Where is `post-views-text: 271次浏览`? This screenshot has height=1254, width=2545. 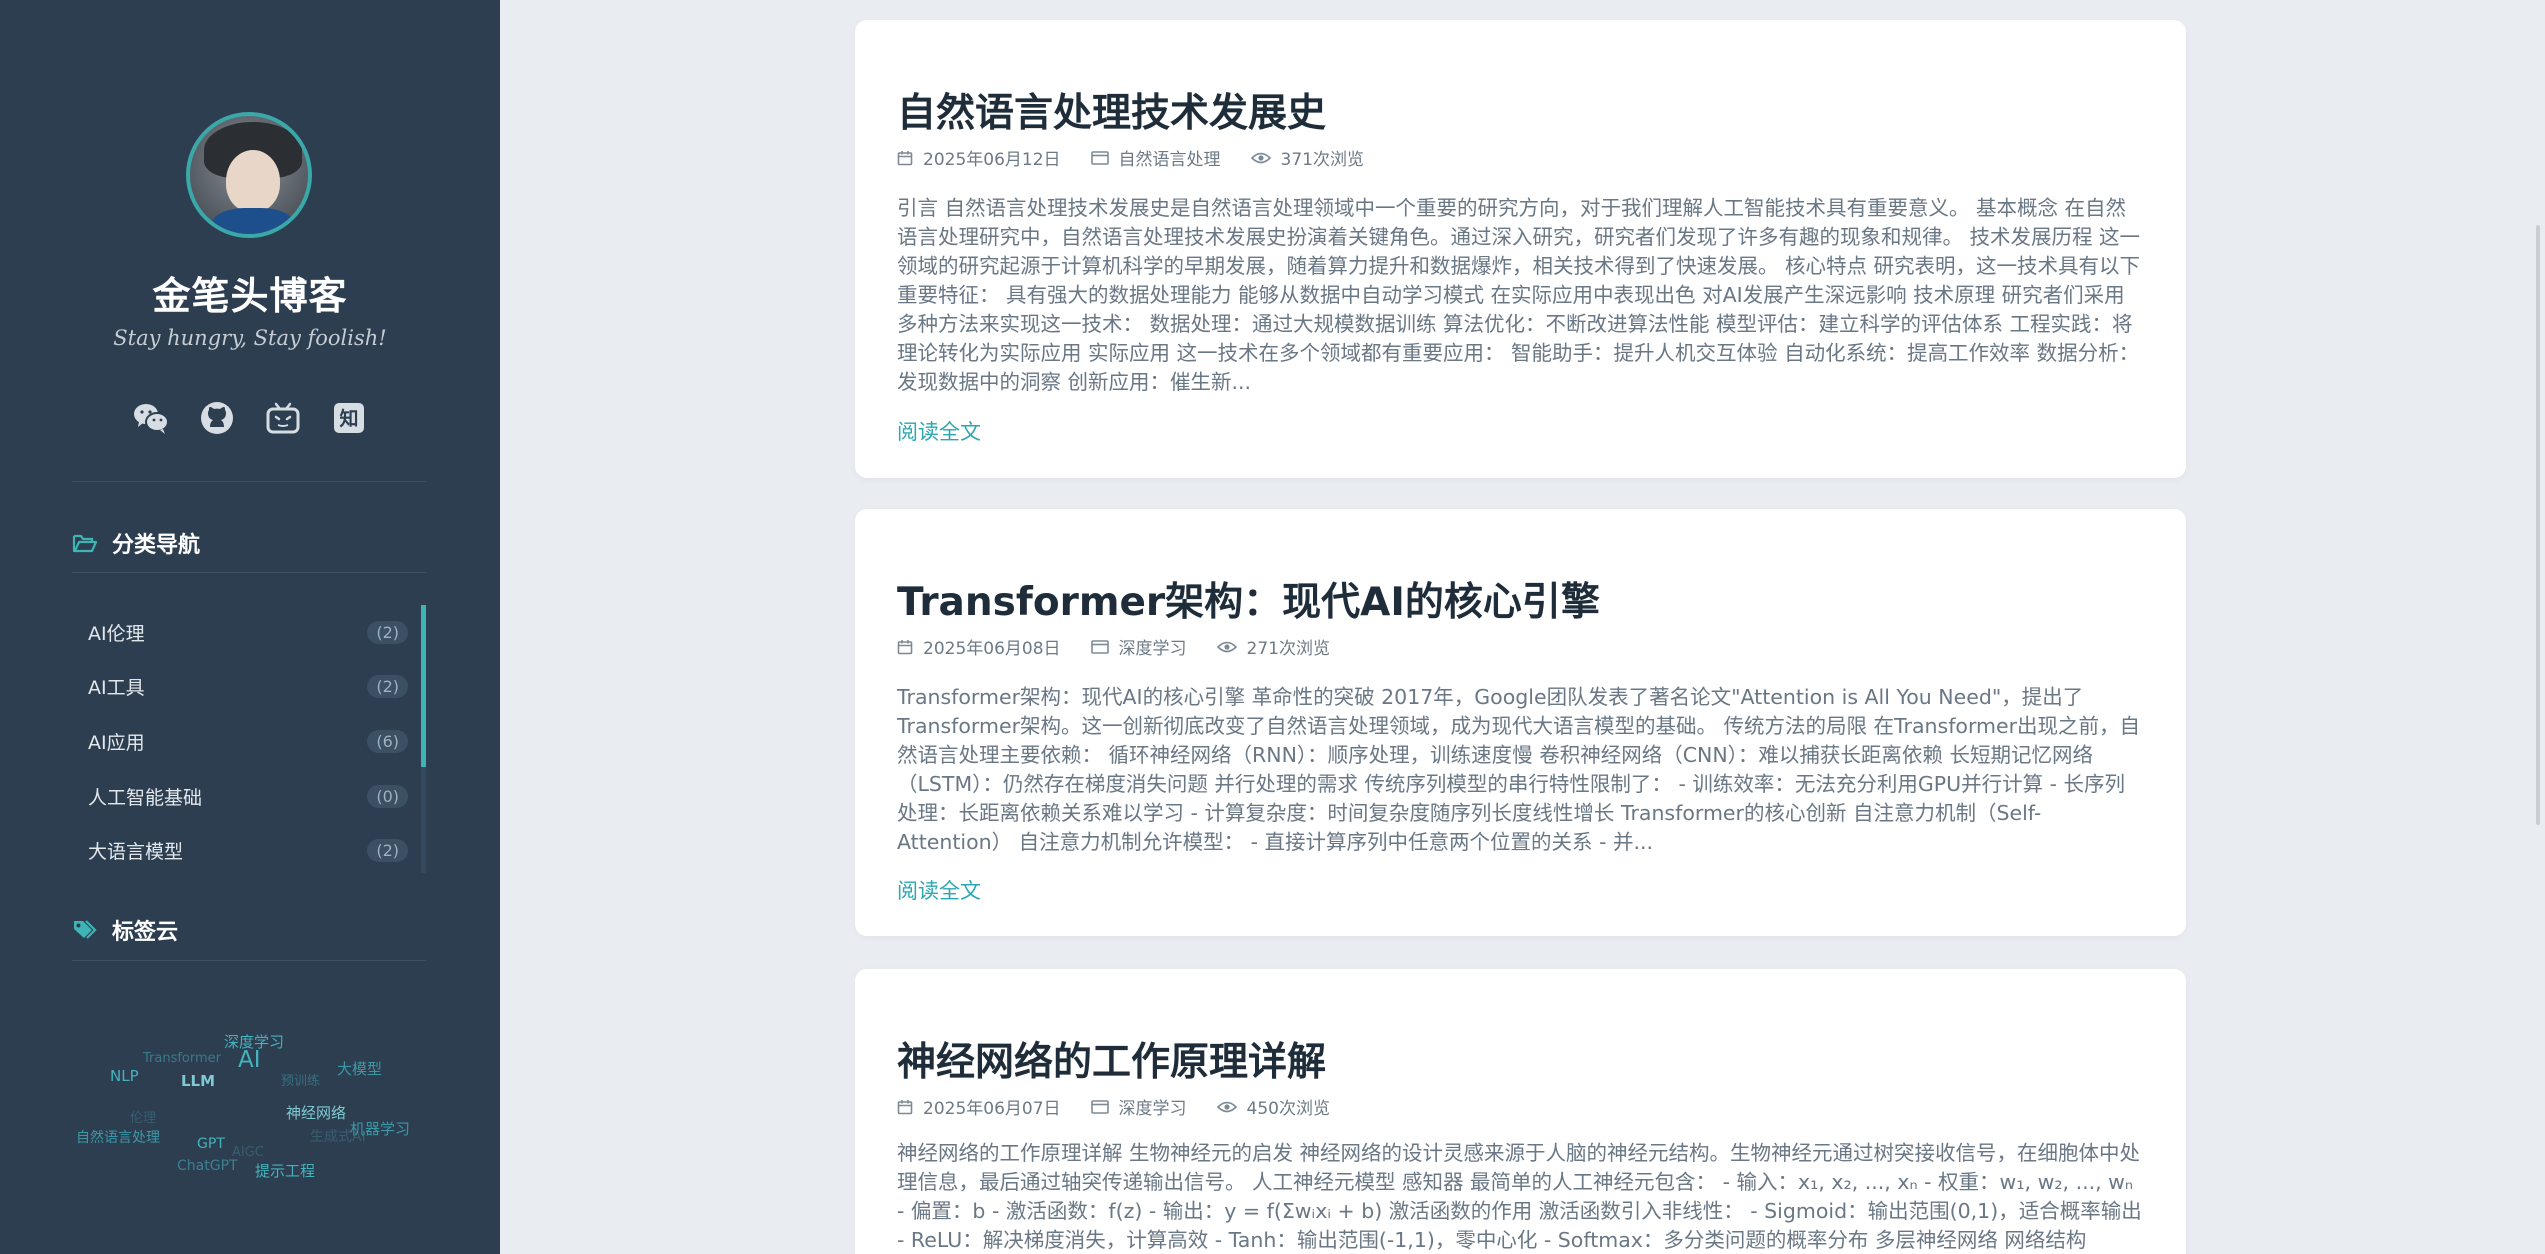 post-views-text: 271次浏览 is located at coordinates (1288, 649).